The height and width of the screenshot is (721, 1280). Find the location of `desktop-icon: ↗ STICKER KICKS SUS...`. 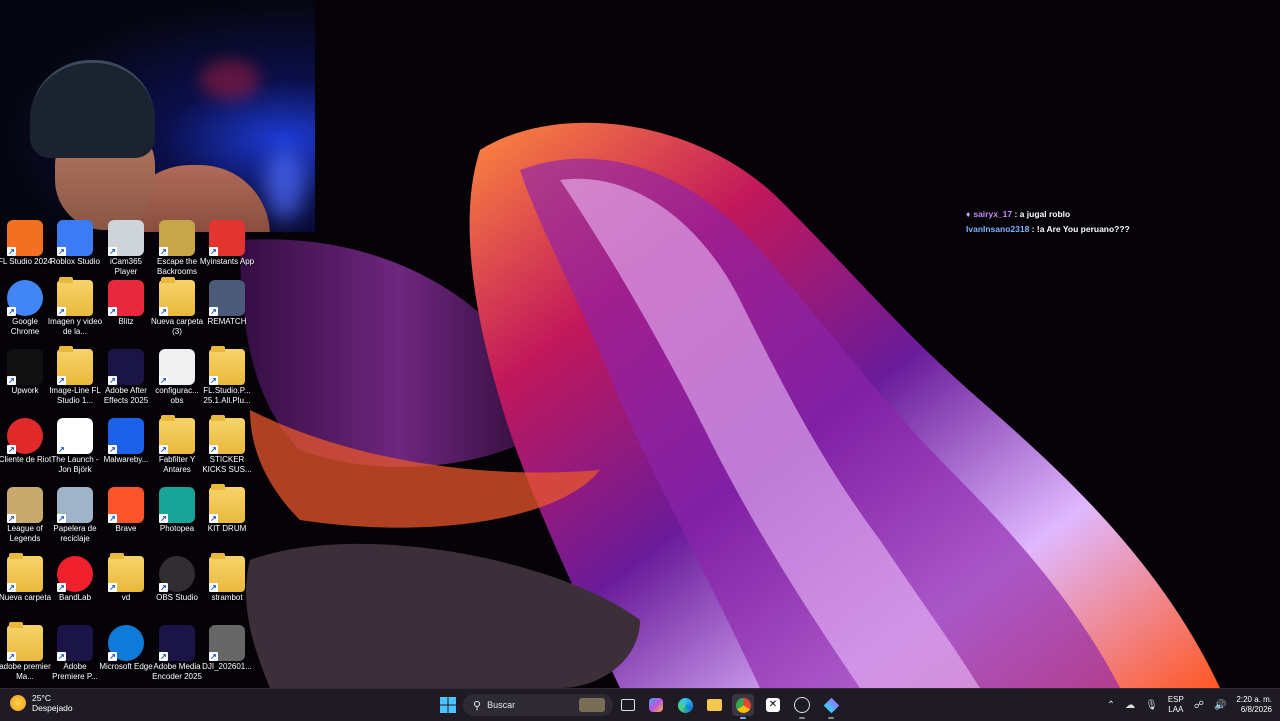

desktop-icon: ↗ STICKER KICKS SUS... is located at coordinates (227, 449).